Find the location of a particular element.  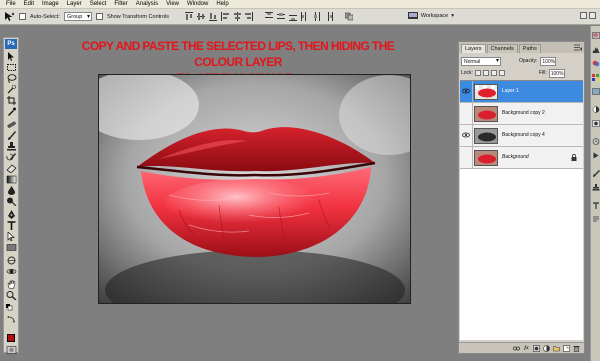

healing-brush-tool-icon is located at coordinates (11, 124).